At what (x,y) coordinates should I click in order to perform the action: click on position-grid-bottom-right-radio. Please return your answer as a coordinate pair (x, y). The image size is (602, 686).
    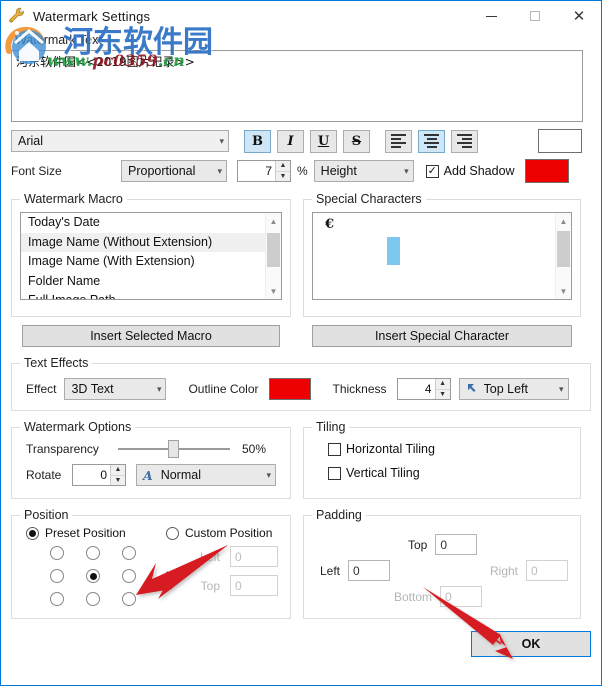
    Looking at the image, I should click on (129, 599).